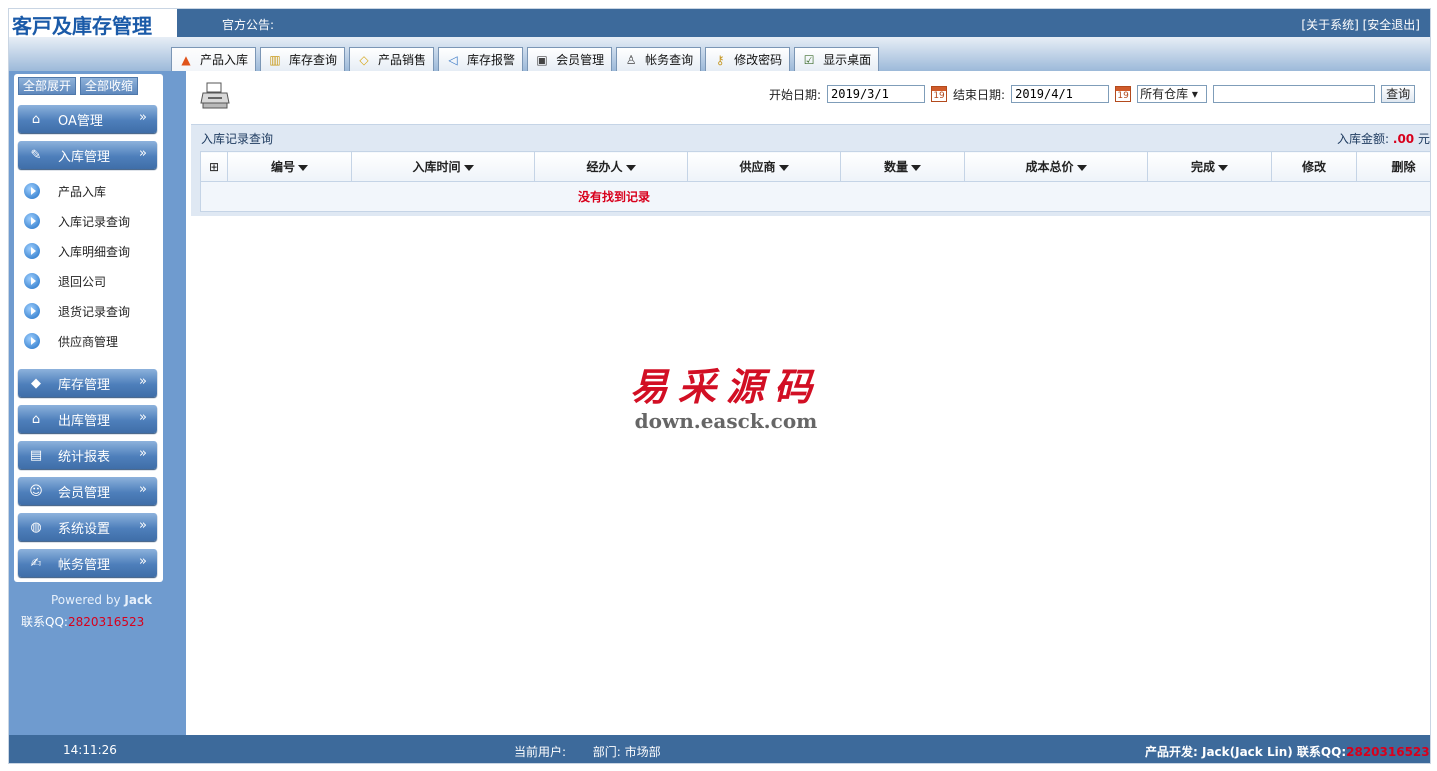 The width and height of the screenshot is (1437, 771). I want to click on amount-label: 入库金额:, so click(1363, 139).